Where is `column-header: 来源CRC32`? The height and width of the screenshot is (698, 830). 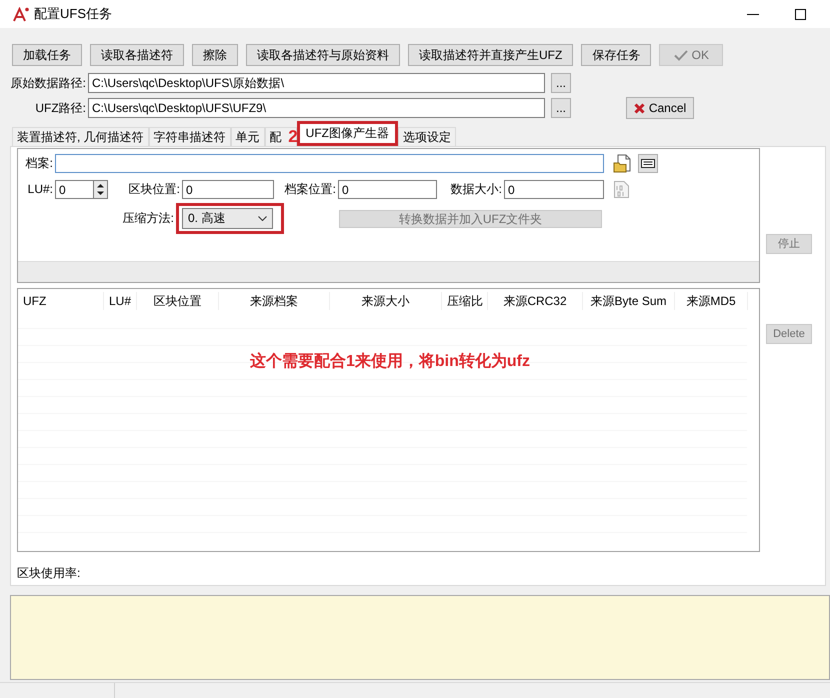 column-header: 来源CRC32 is located at coordinates (535, 301).